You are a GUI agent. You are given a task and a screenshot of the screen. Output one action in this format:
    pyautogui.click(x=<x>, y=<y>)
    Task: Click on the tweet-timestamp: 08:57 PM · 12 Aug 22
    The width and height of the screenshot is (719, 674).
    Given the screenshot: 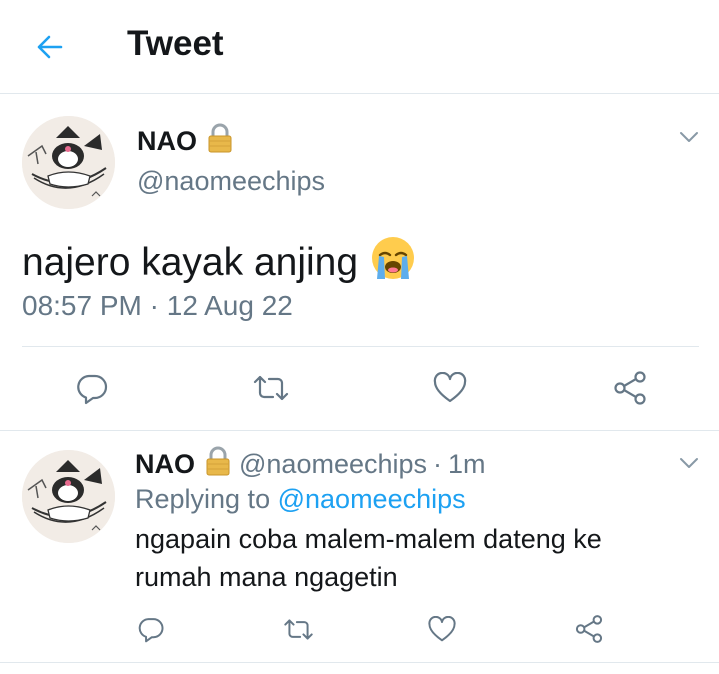 What is the action you would take?
    pyautogui.click(x=157, y=306)
    